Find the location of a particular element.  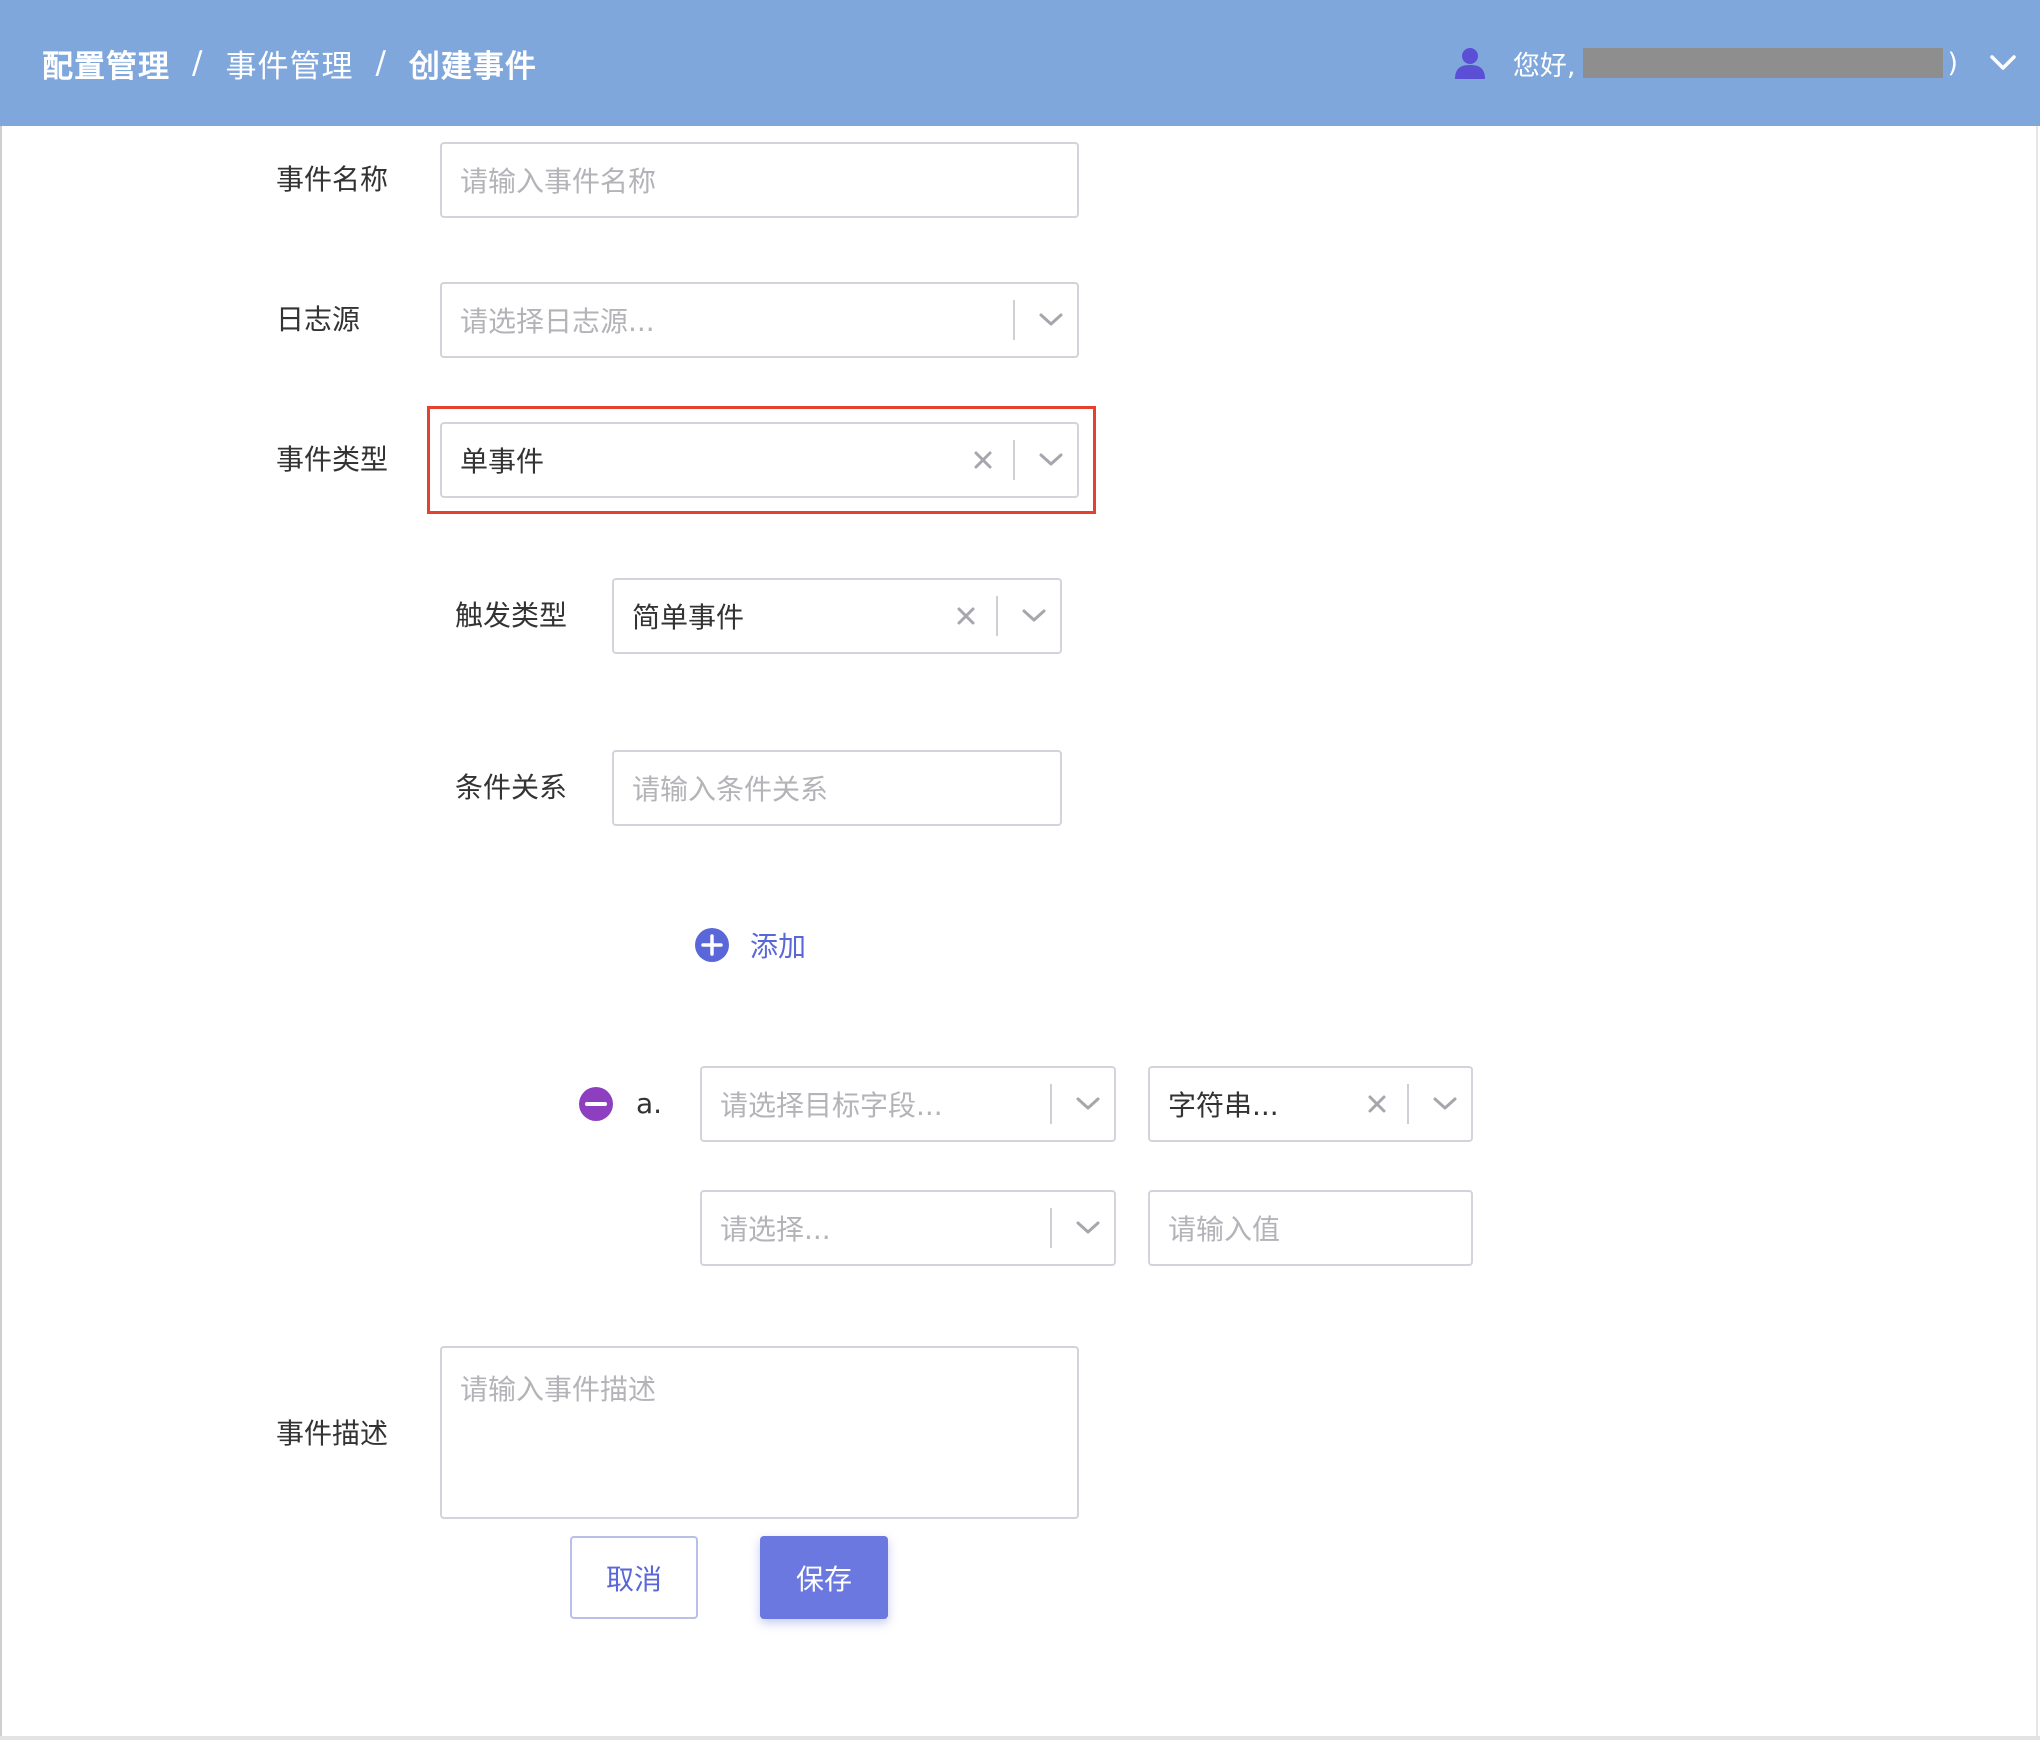

value-placeholder: 请输入值 is located at coordinates (1224, 1229).